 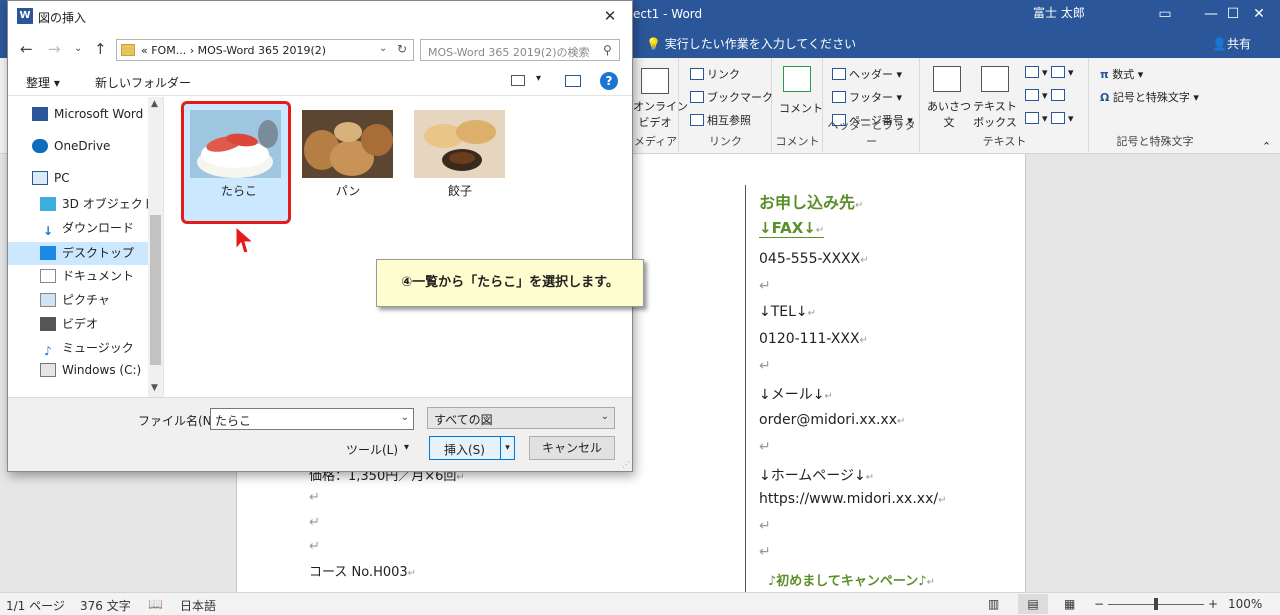 What do you see at coordinates (811, 201) in the screenshot?
I see `doc-line: お申し込み先↵` at bounding box center [811, 201].